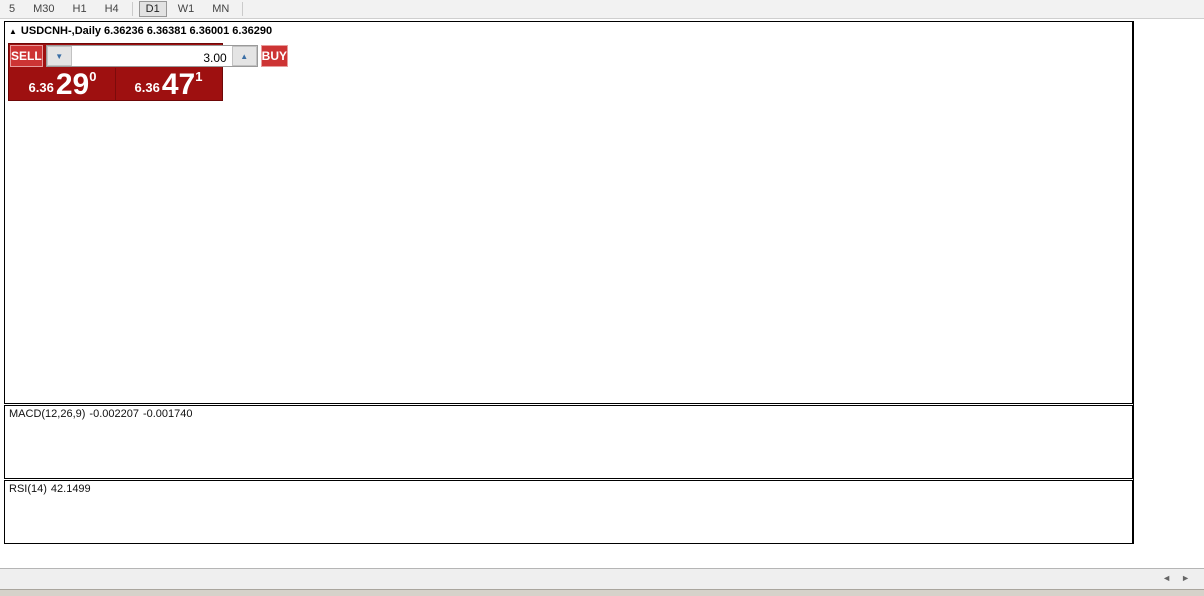  Describe the element at coordinates (41, 87) in the screenshot. I see `sell-price-base: 6.36` at that location.